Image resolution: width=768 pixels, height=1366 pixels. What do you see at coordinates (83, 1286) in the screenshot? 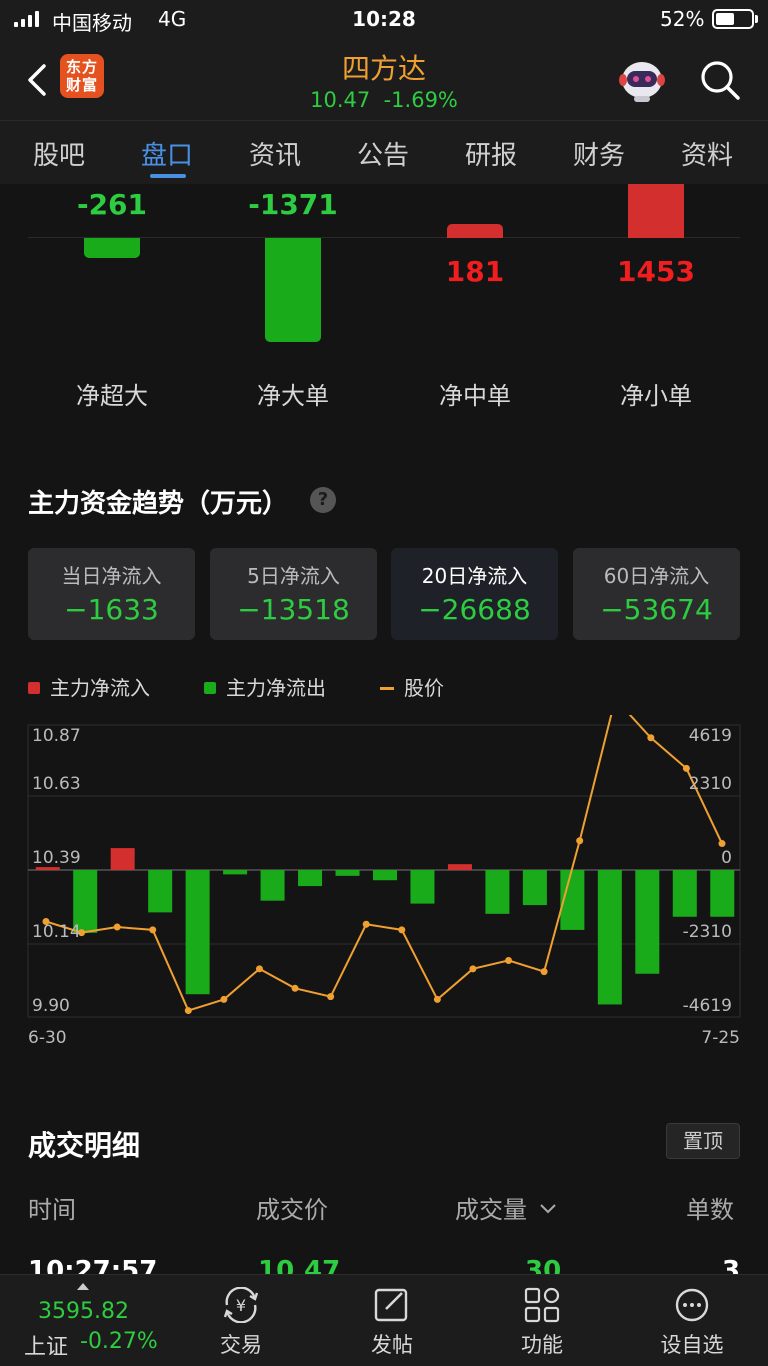
I see `expand-up-icon` at bounding box center [83, 1286].